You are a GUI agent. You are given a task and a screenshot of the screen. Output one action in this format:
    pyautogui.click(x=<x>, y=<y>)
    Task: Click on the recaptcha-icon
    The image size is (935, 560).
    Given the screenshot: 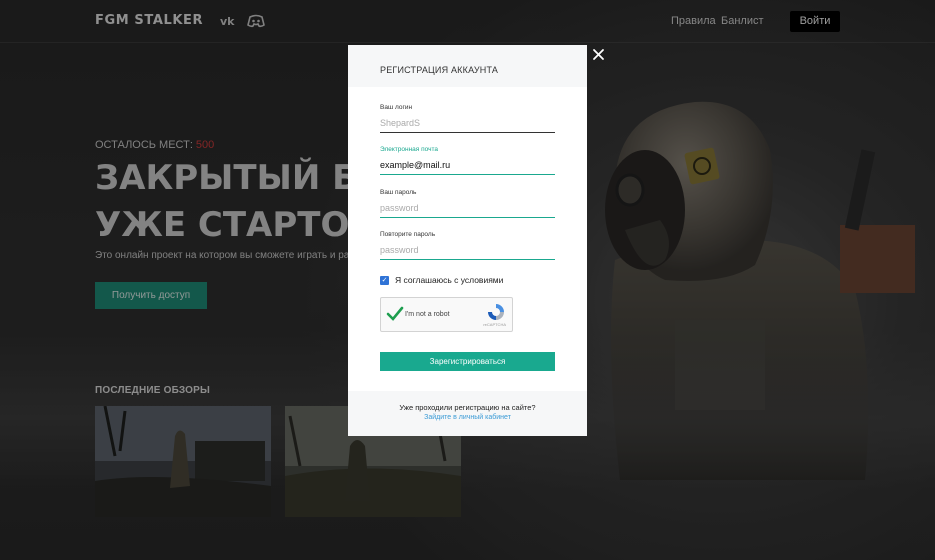 What is the action you would take?
    pyautogui.click(x=496, y=312)
    